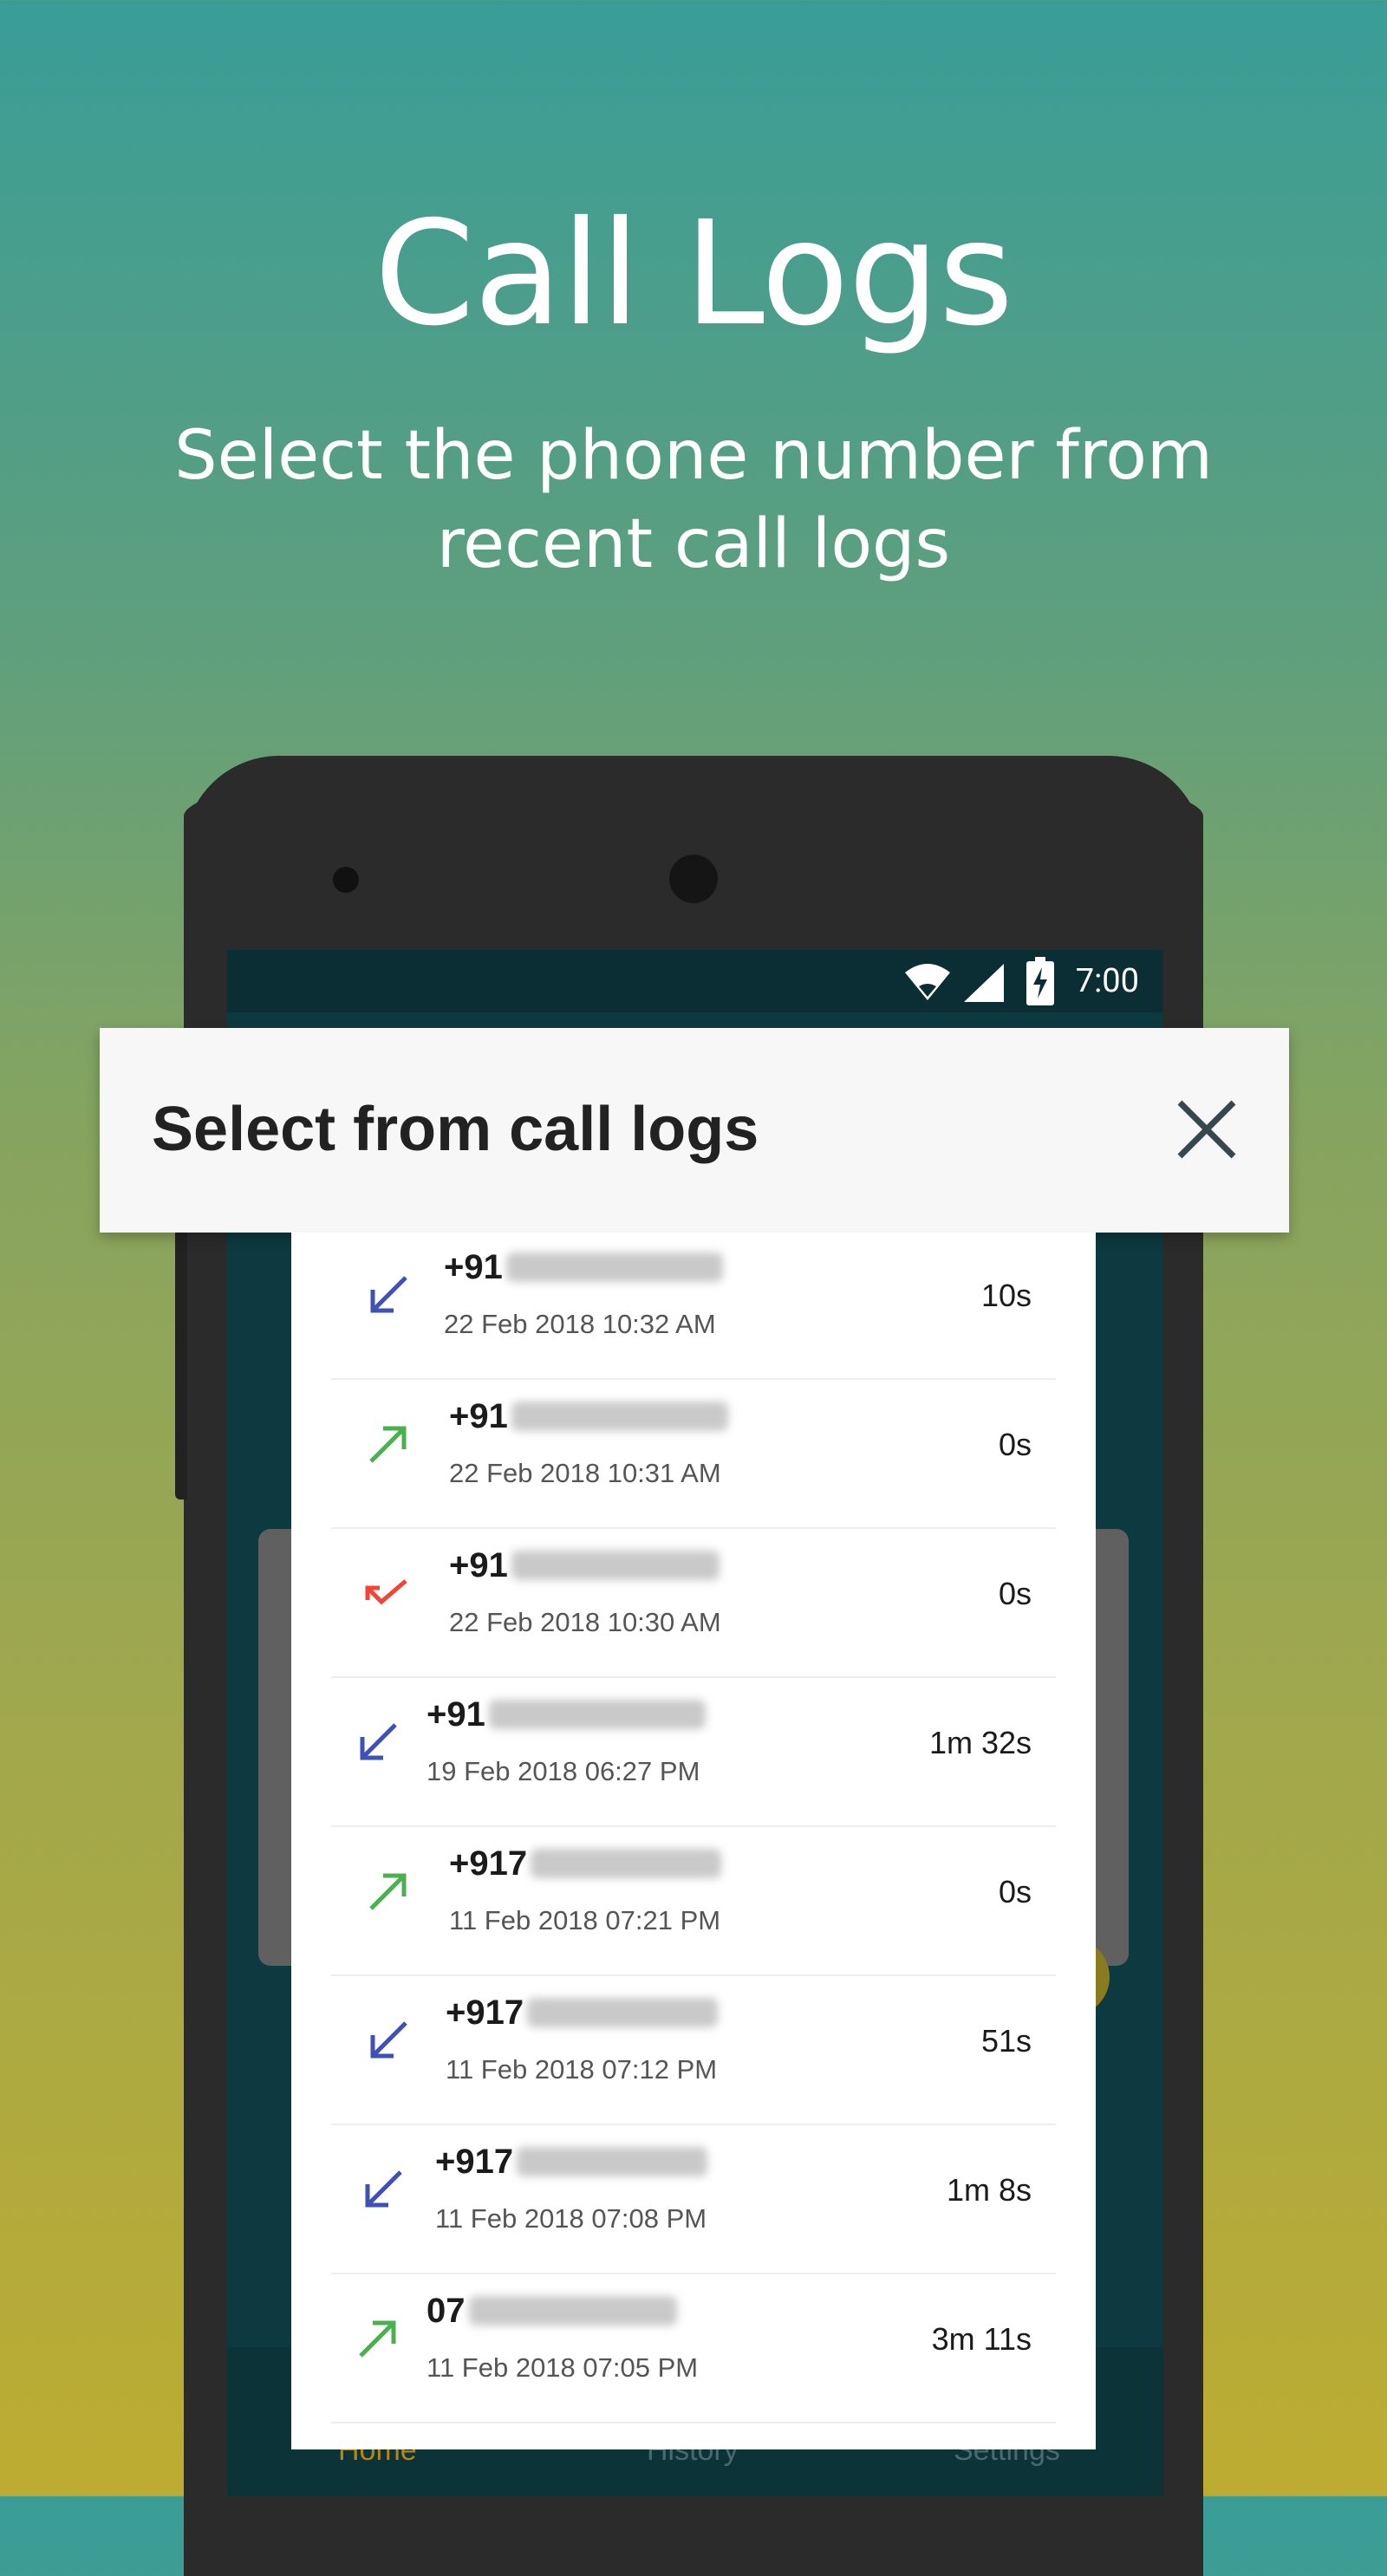 This screenshot has width=1387, height=2576. What do you see at coordinates (1040, 981) in the screenshot?
I see `battery-charging-icon` at bounding box center [1040, 981].